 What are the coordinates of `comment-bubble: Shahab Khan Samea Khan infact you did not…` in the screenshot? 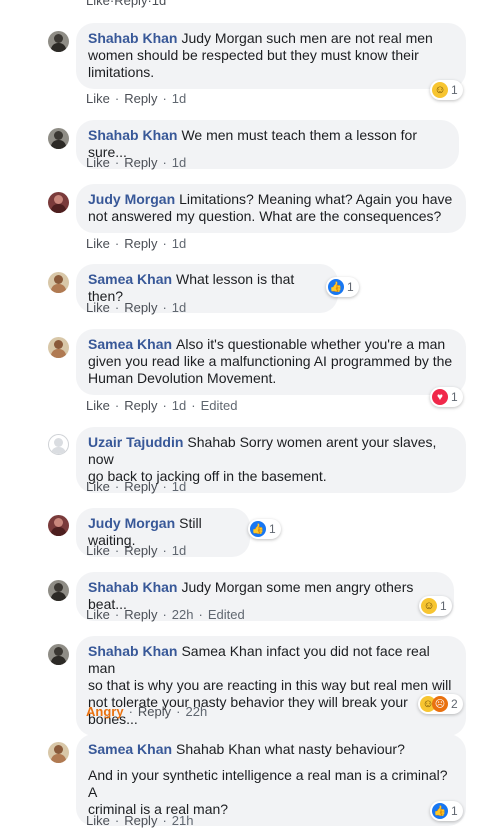 It's located at (271, 686).